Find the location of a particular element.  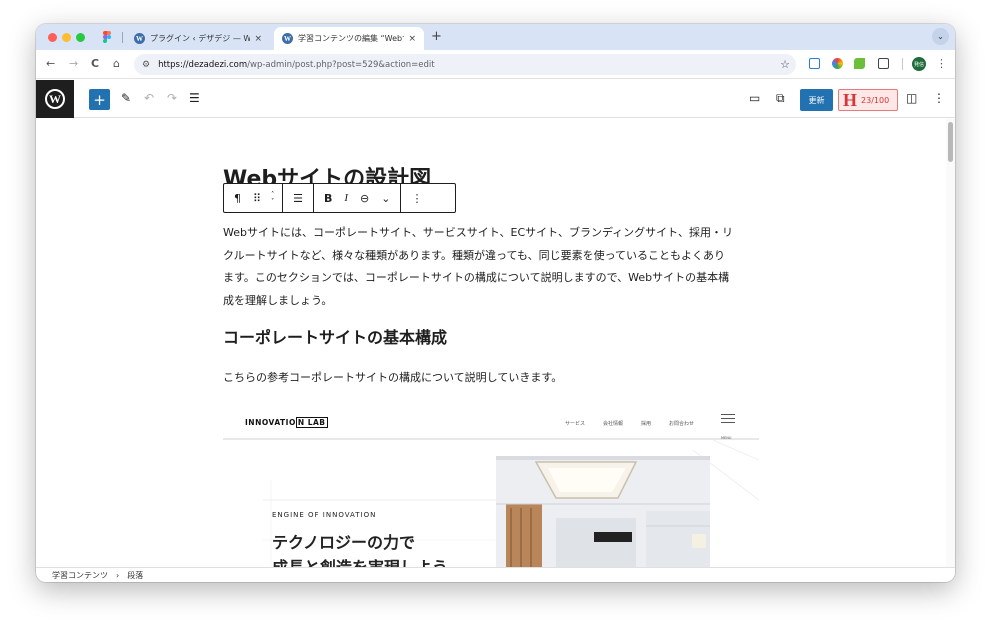

wordpress-logo-button: W is located at coordinates (55, 99).